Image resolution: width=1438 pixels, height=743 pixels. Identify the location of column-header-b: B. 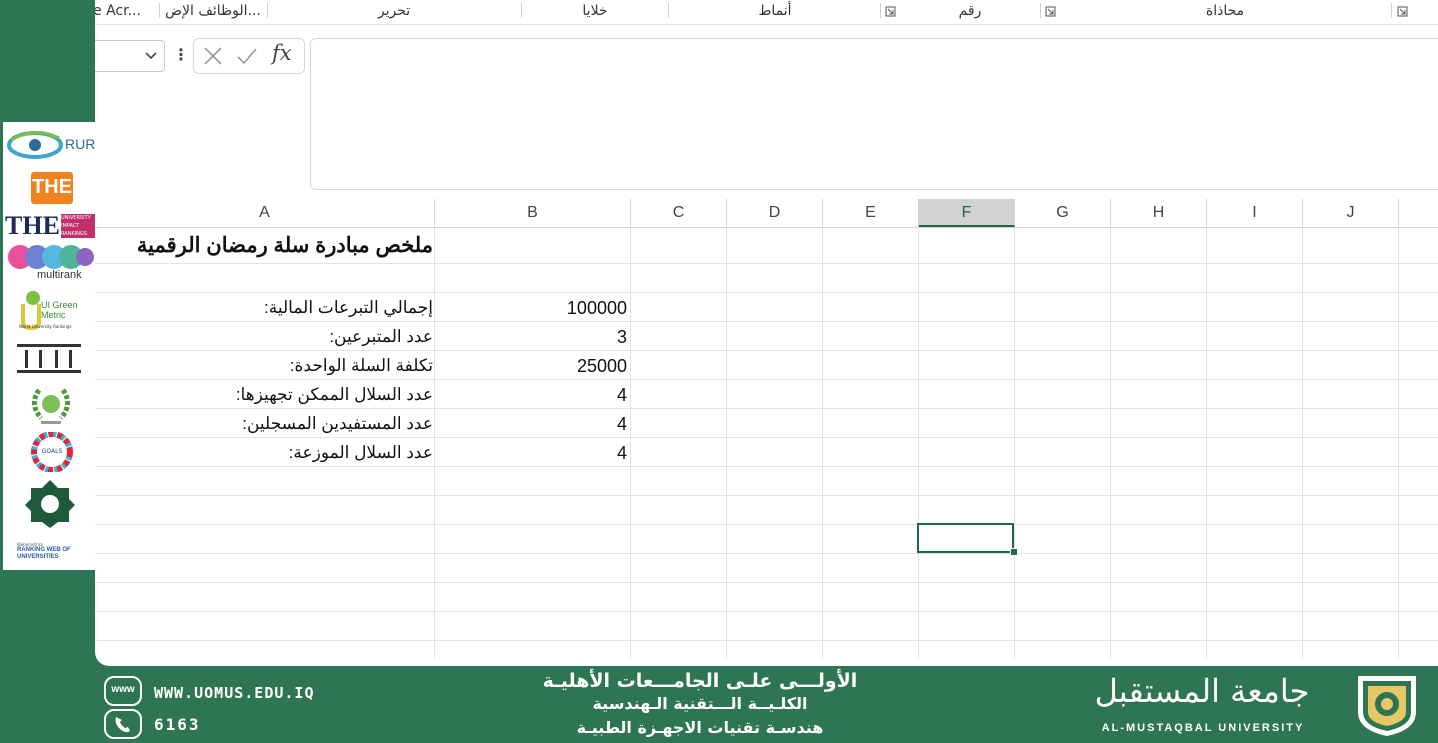
(533, 213).